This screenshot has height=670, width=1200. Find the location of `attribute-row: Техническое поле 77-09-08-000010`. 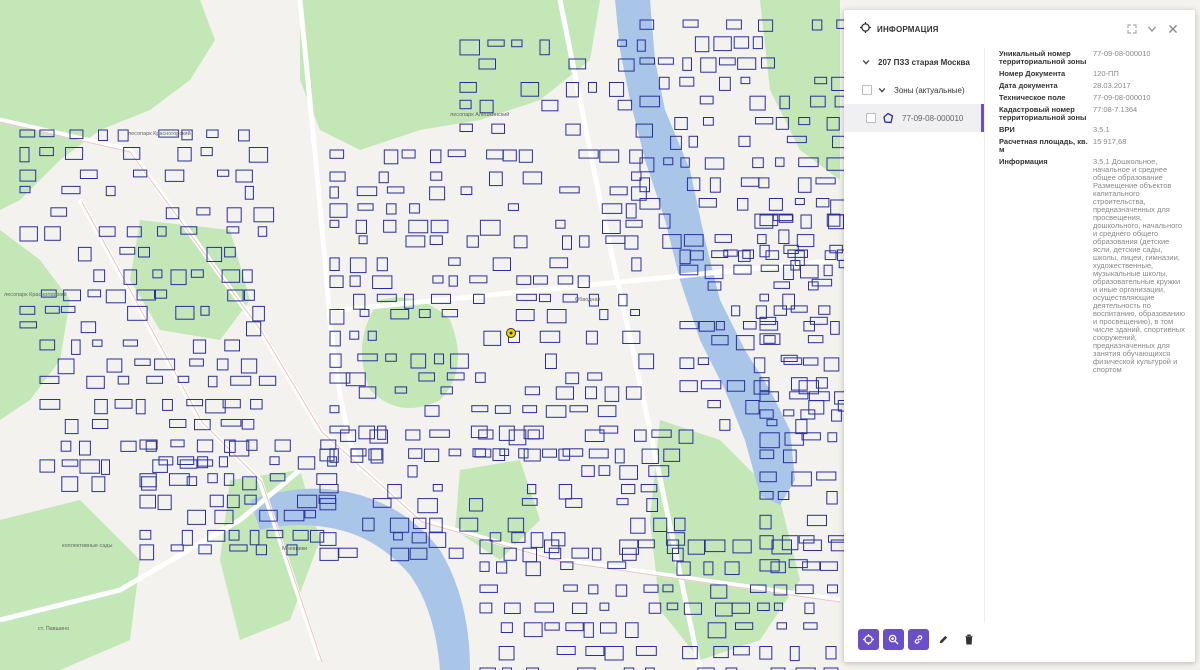

attribute-row: Техническое поле 77-09-08-000010 is located at coordinates (1094, 98).